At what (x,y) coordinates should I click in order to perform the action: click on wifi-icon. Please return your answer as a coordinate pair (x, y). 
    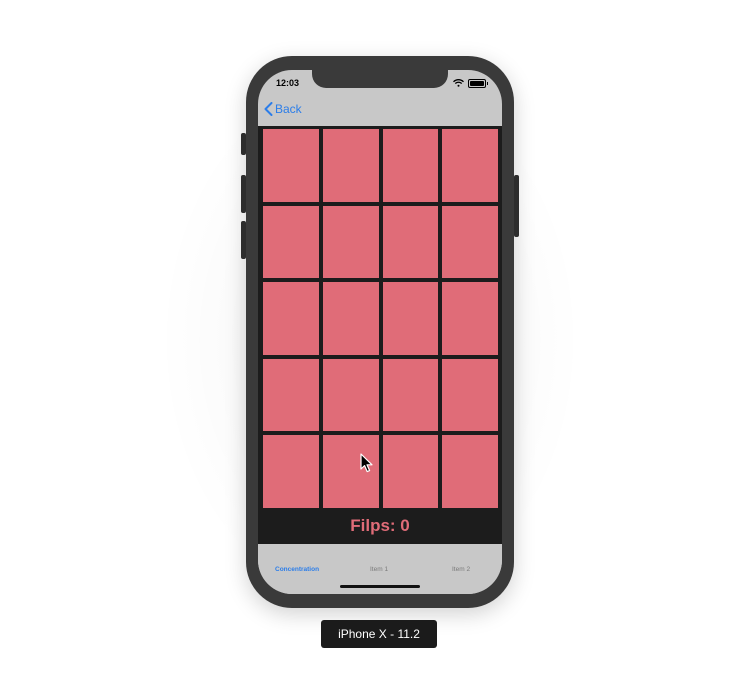
    Looking at the image, I should click on (458, 83).